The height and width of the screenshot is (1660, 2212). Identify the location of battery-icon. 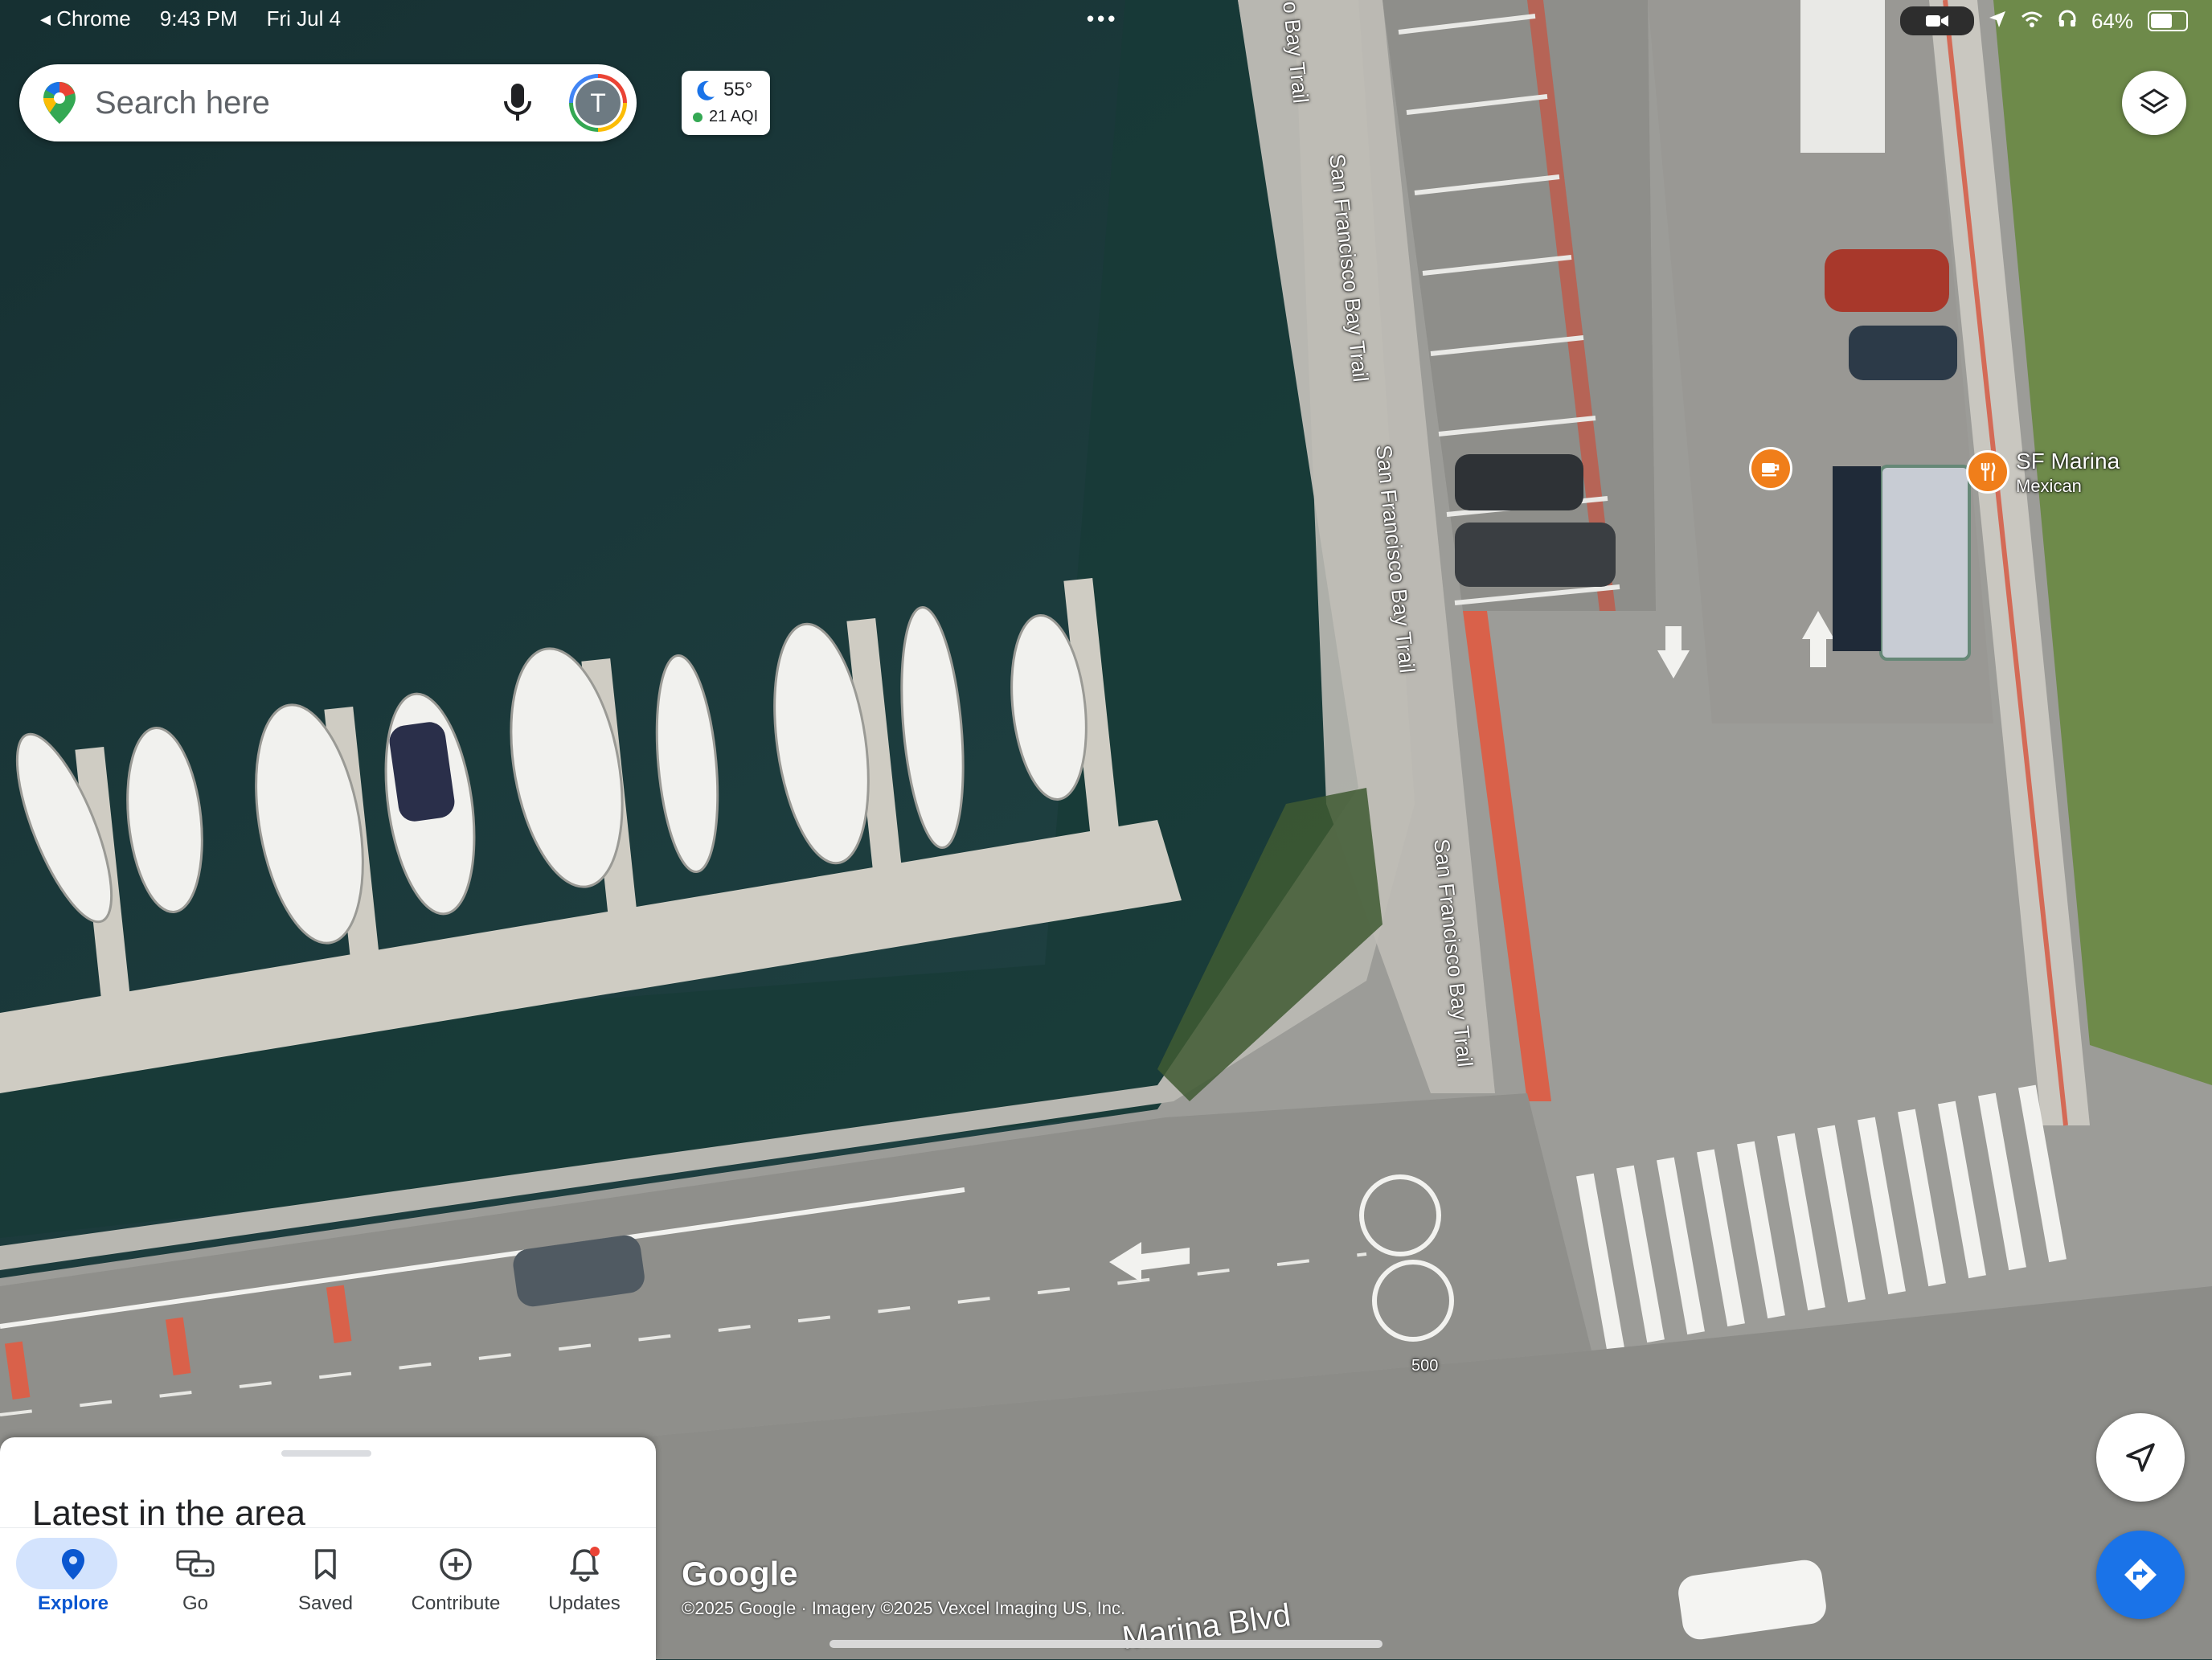
(2168, 20).